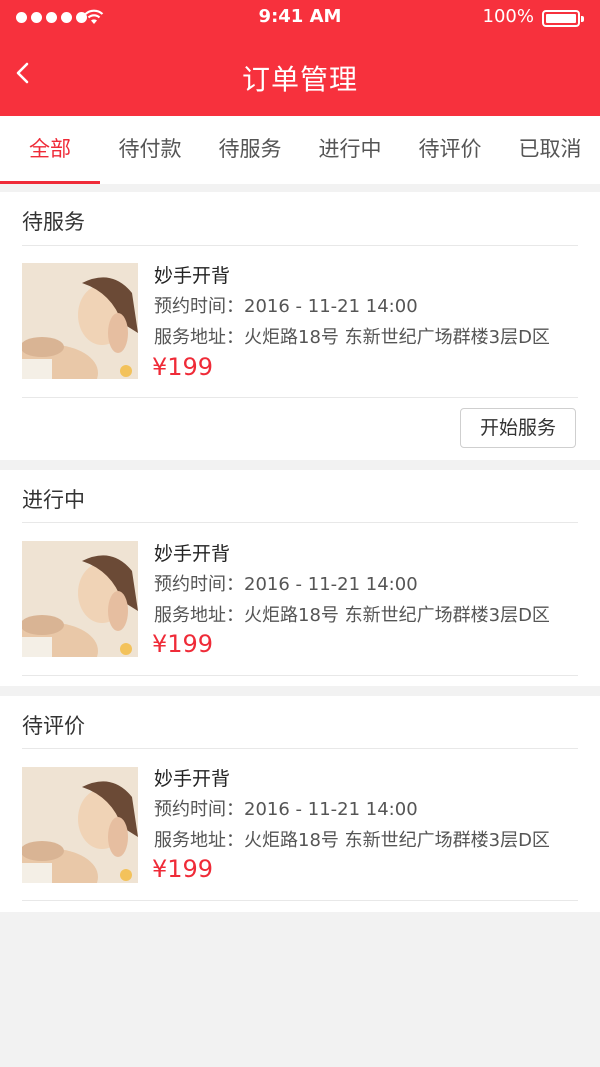 The height and width of the screenshot is (1067, 600). What do you see at coordinates (518, 428) in the screenshot?
I see `start-service-button: 开始服务` at bounding box center [518, 428].